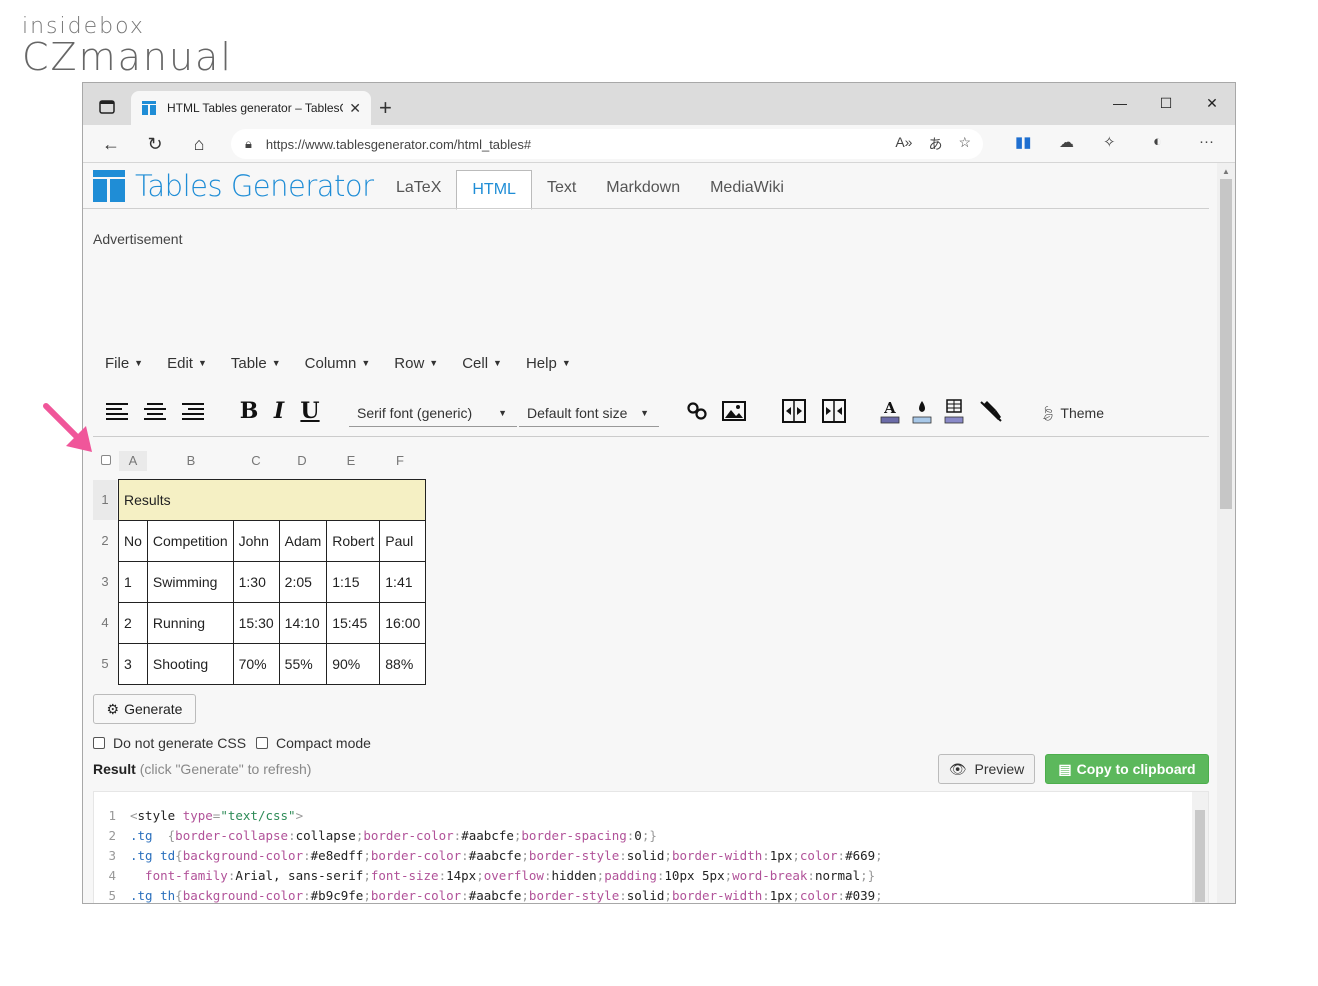 The image size is (1318, 986). What do you see at coordinates (190, 582) in the screenshot?
I see `table-cell: Swimming` at bounding box center [190, 582].